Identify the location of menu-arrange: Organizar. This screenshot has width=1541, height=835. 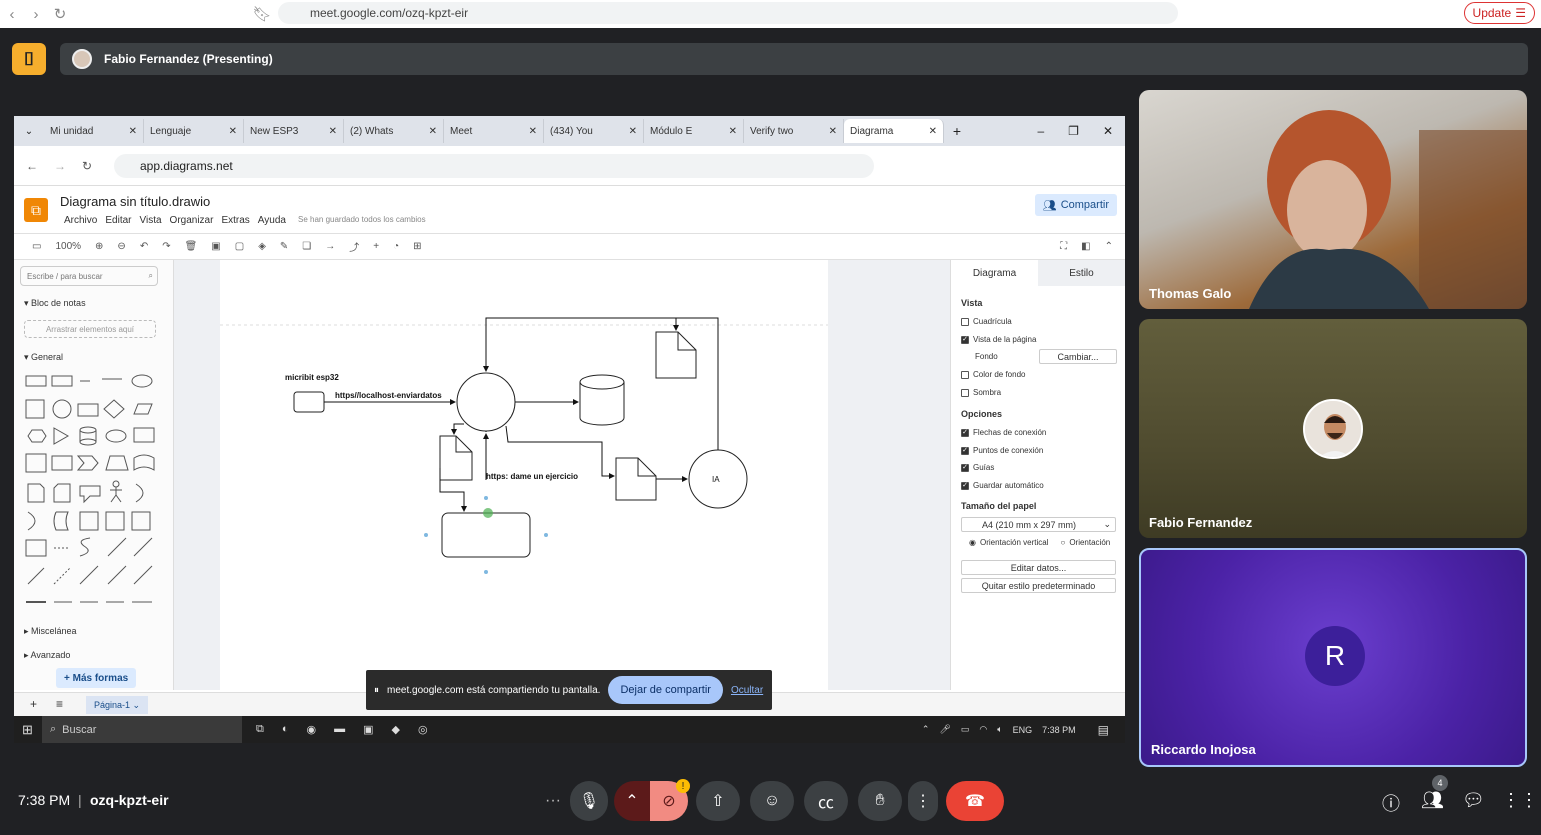
(192, 220).